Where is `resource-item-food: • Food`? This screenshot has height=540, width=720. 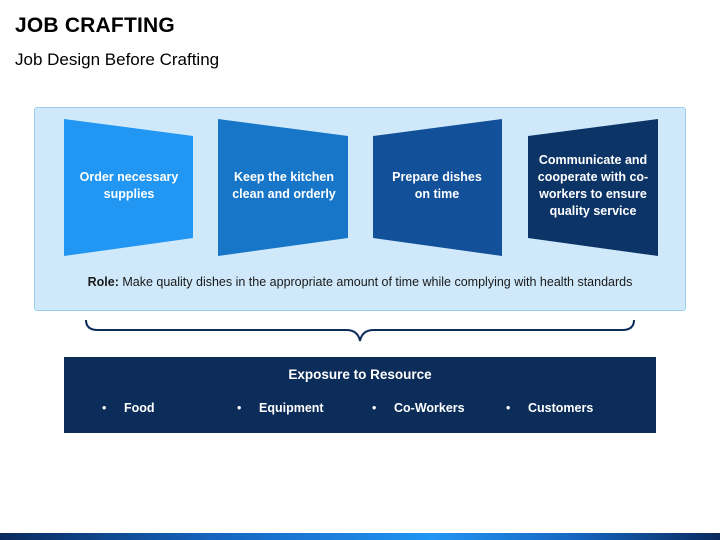 resource-item-food: • Food is located at coordinates (128, 408).